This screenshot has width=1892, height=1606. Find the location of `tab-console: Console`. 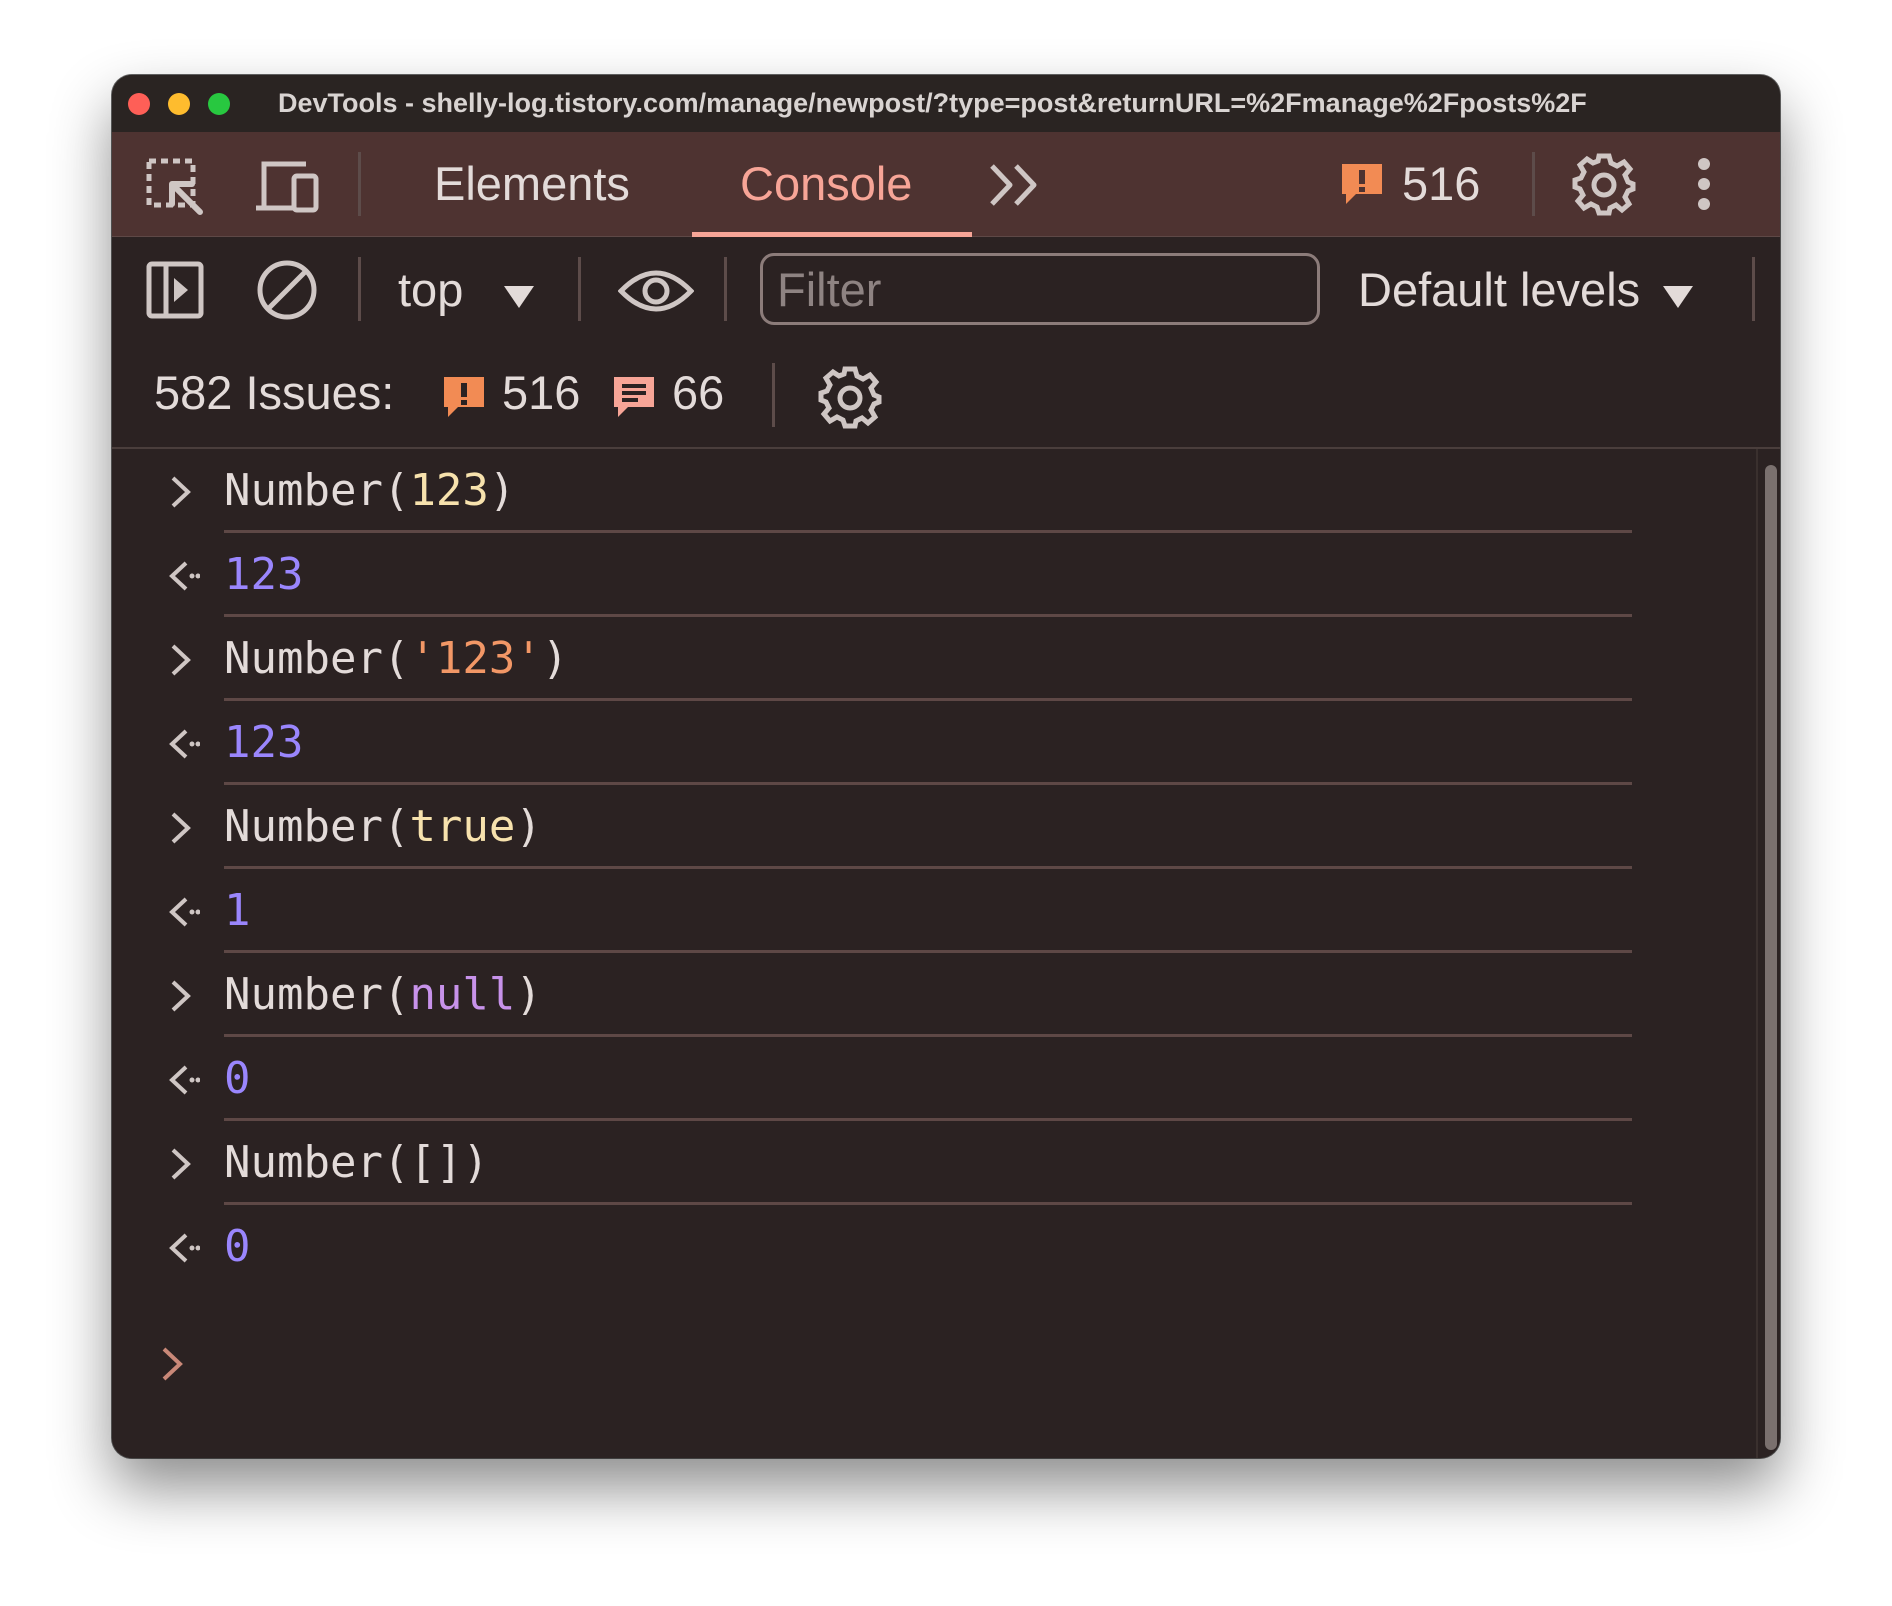

tab-console: Console is located at coordinates (826, 184).